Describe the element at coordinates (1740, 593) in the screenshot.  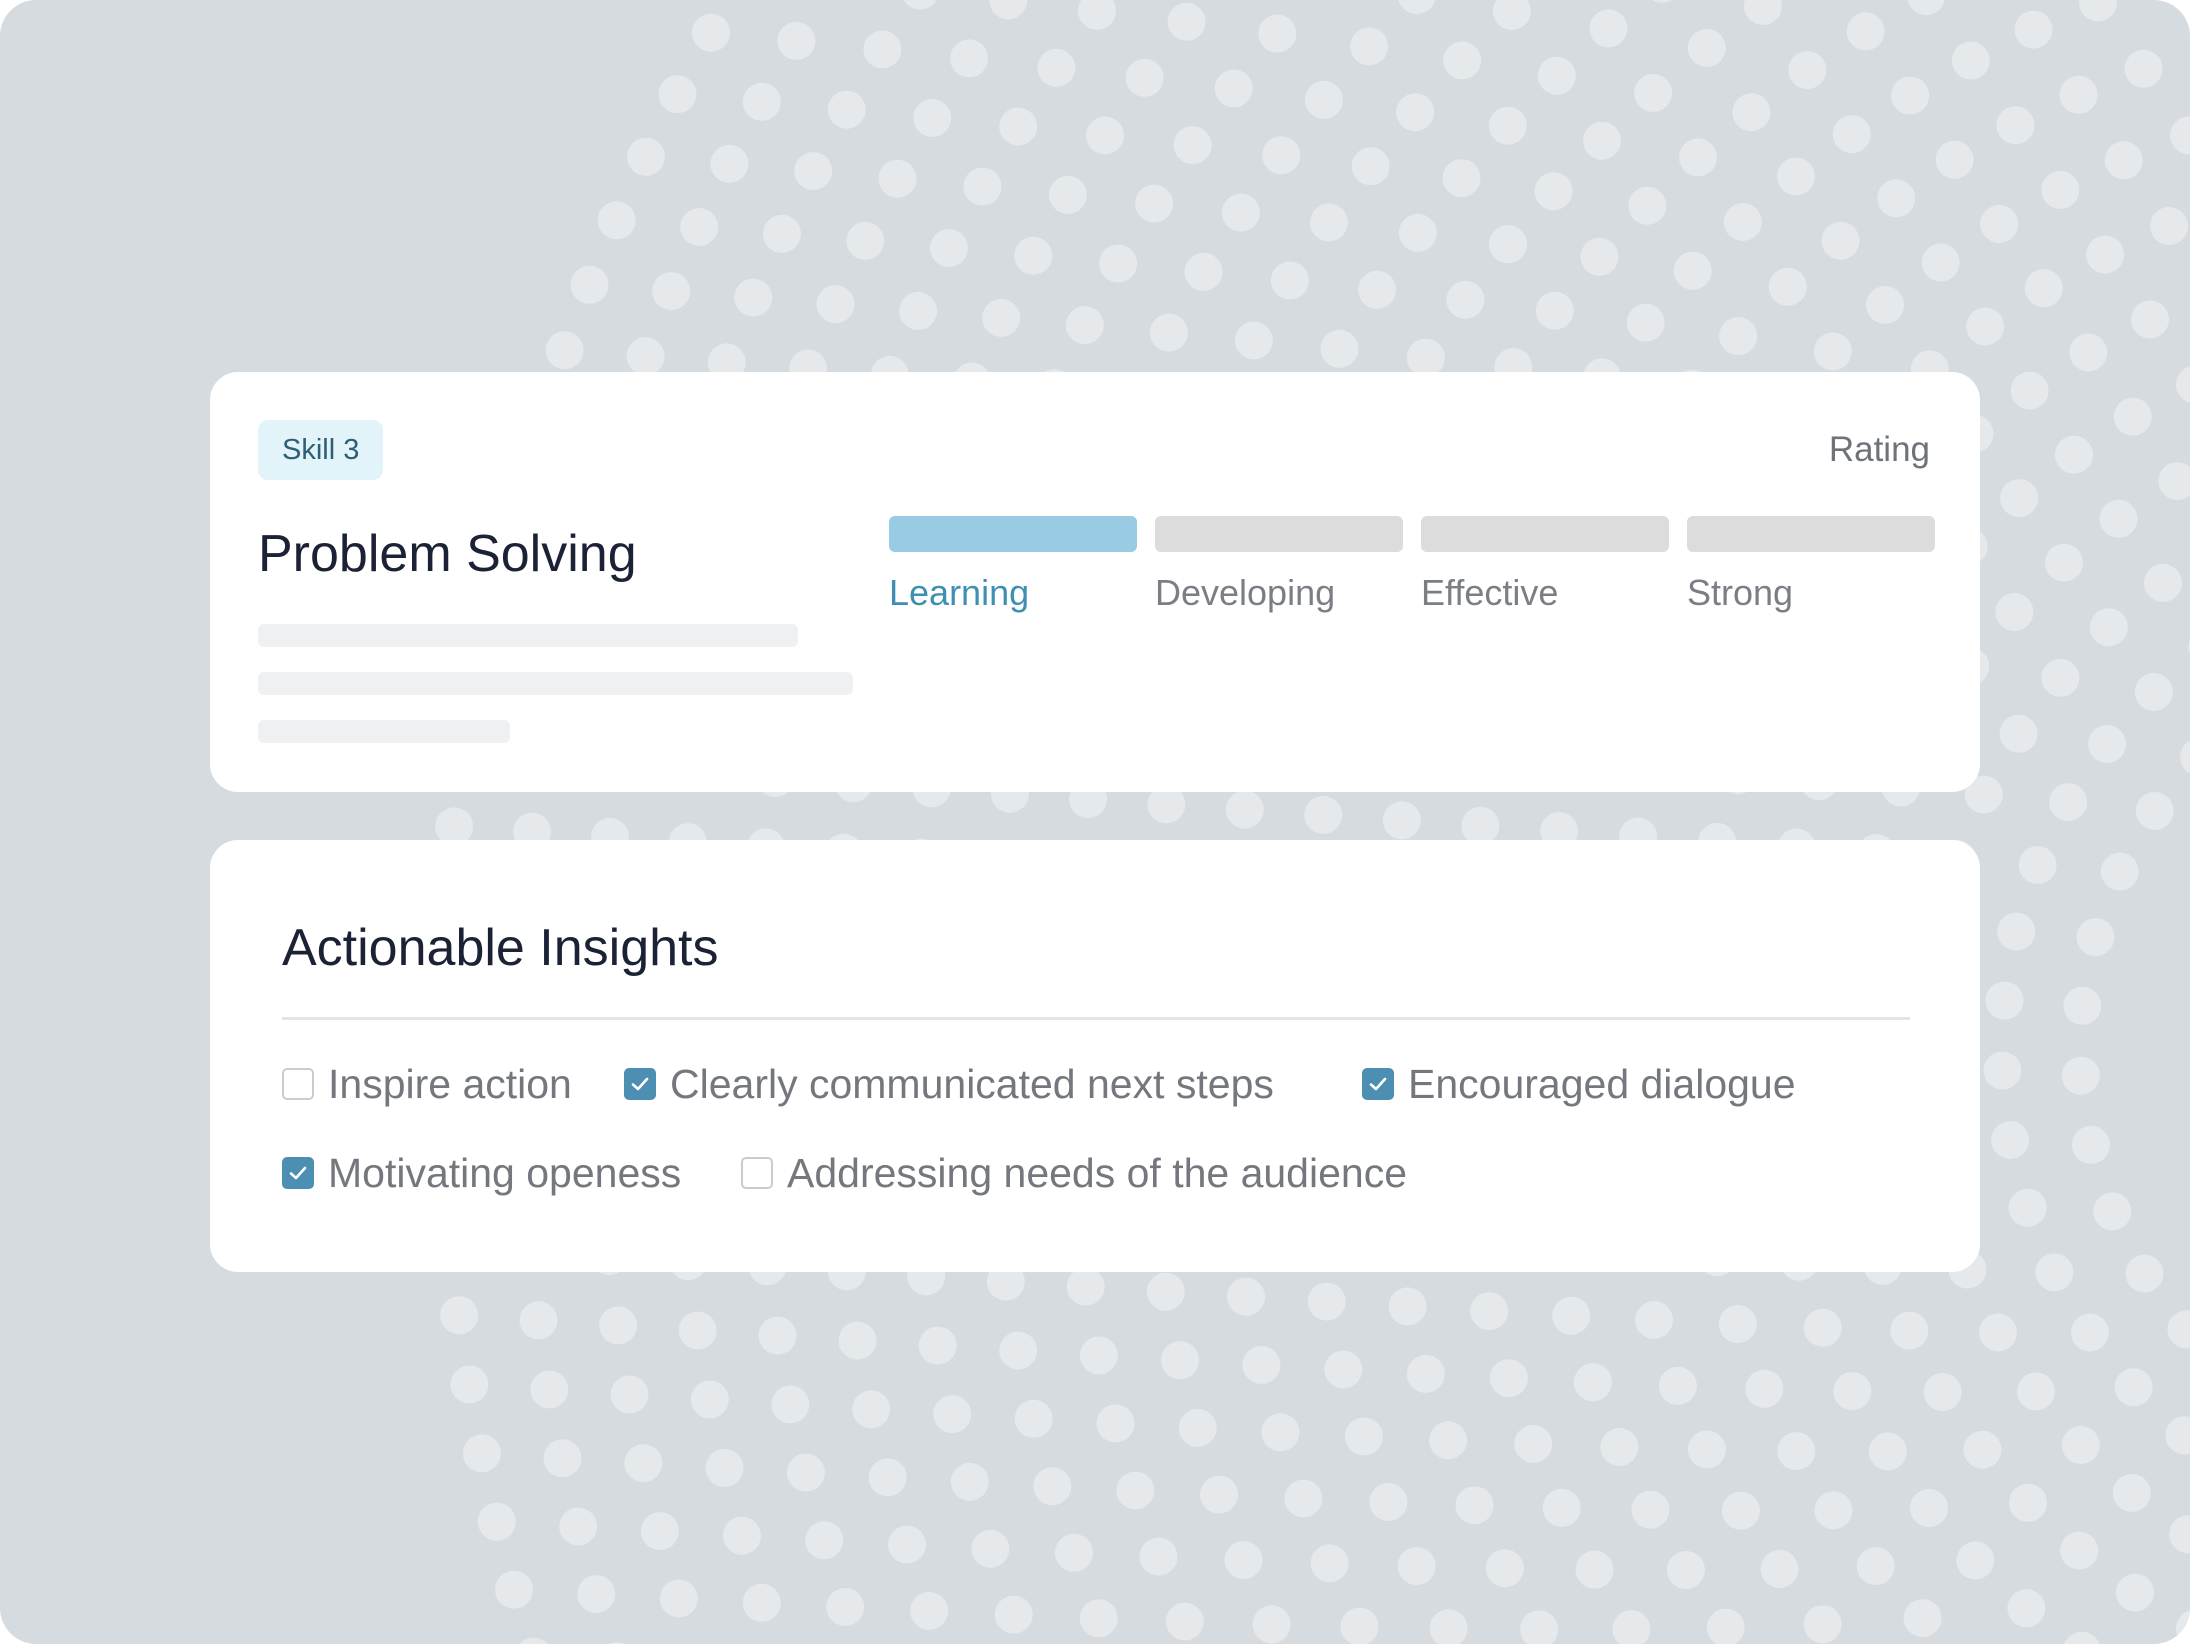
I see `rating-level-strong: Strong` at that location.